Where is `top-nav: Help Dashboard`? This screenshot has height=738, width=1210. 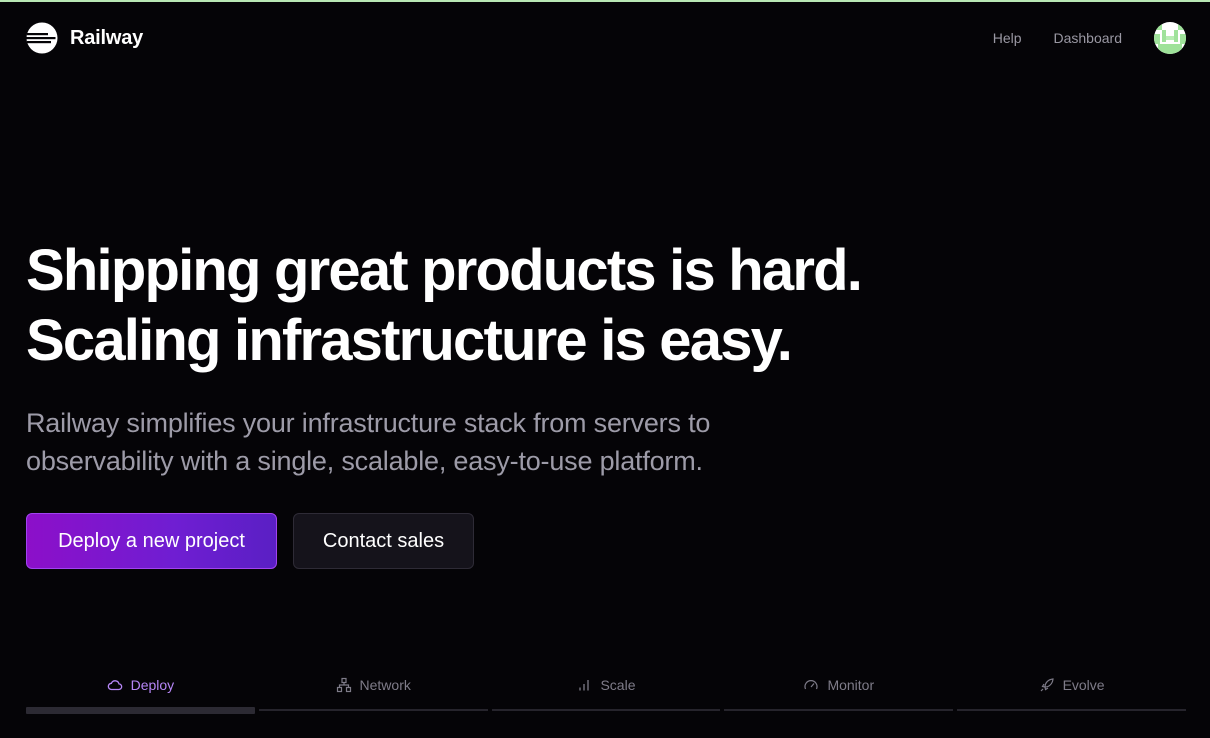 top-nav: Help Dashboard is located at coordinates (1089, 38).